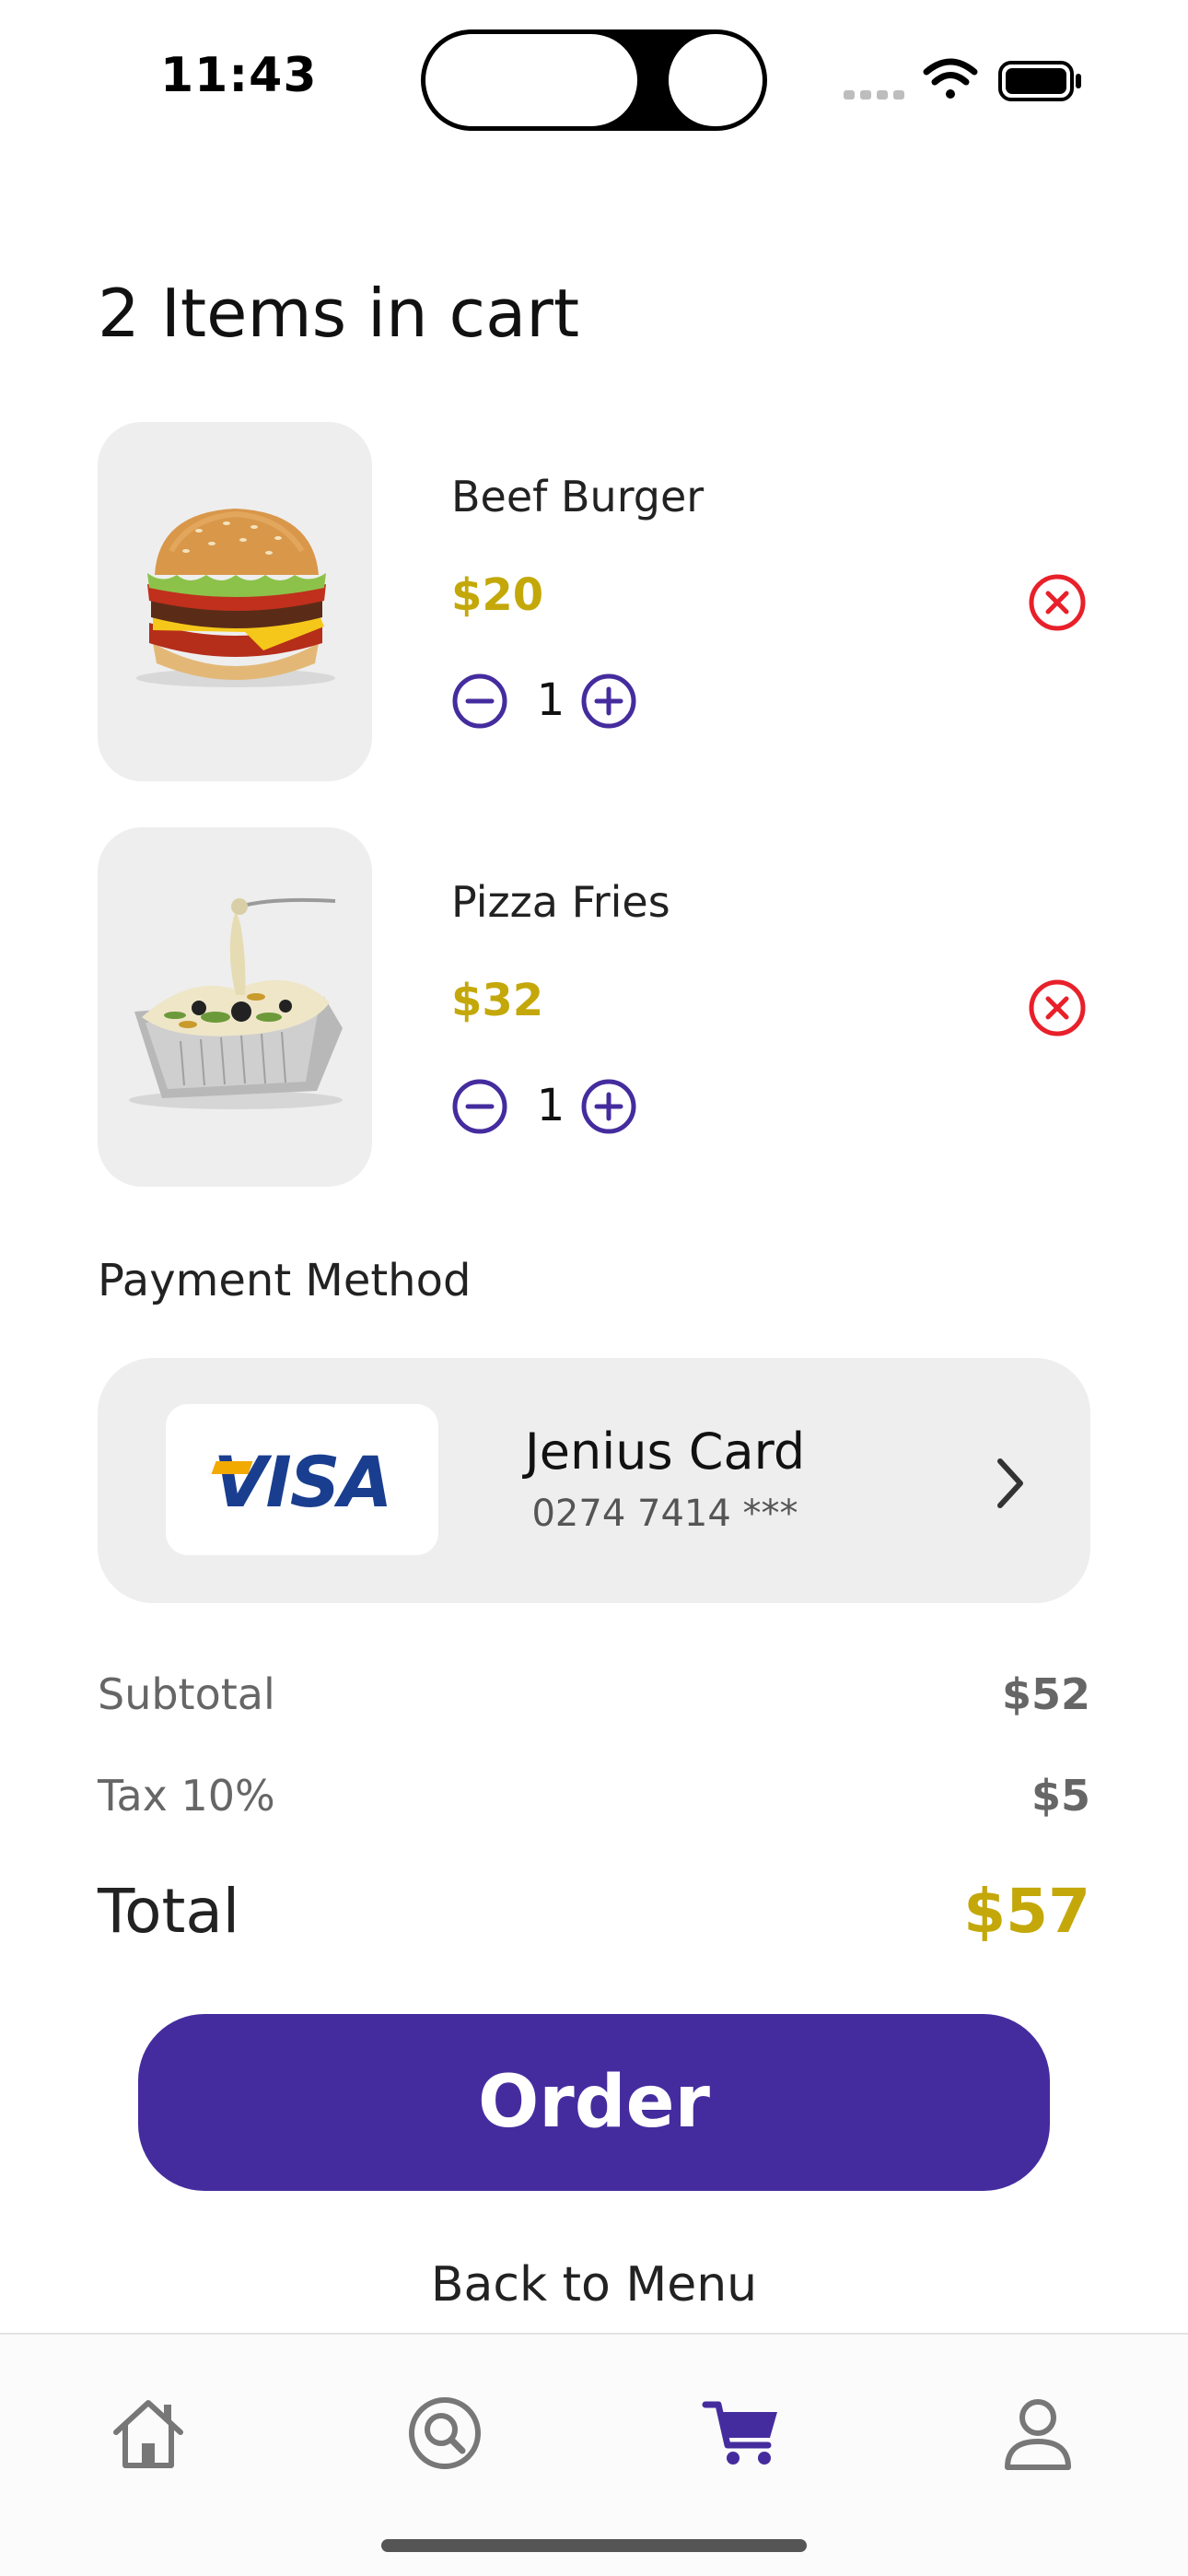  Describe the element at coordinates (874, 95) in the screenshot. I see `signal-icon` at that location.